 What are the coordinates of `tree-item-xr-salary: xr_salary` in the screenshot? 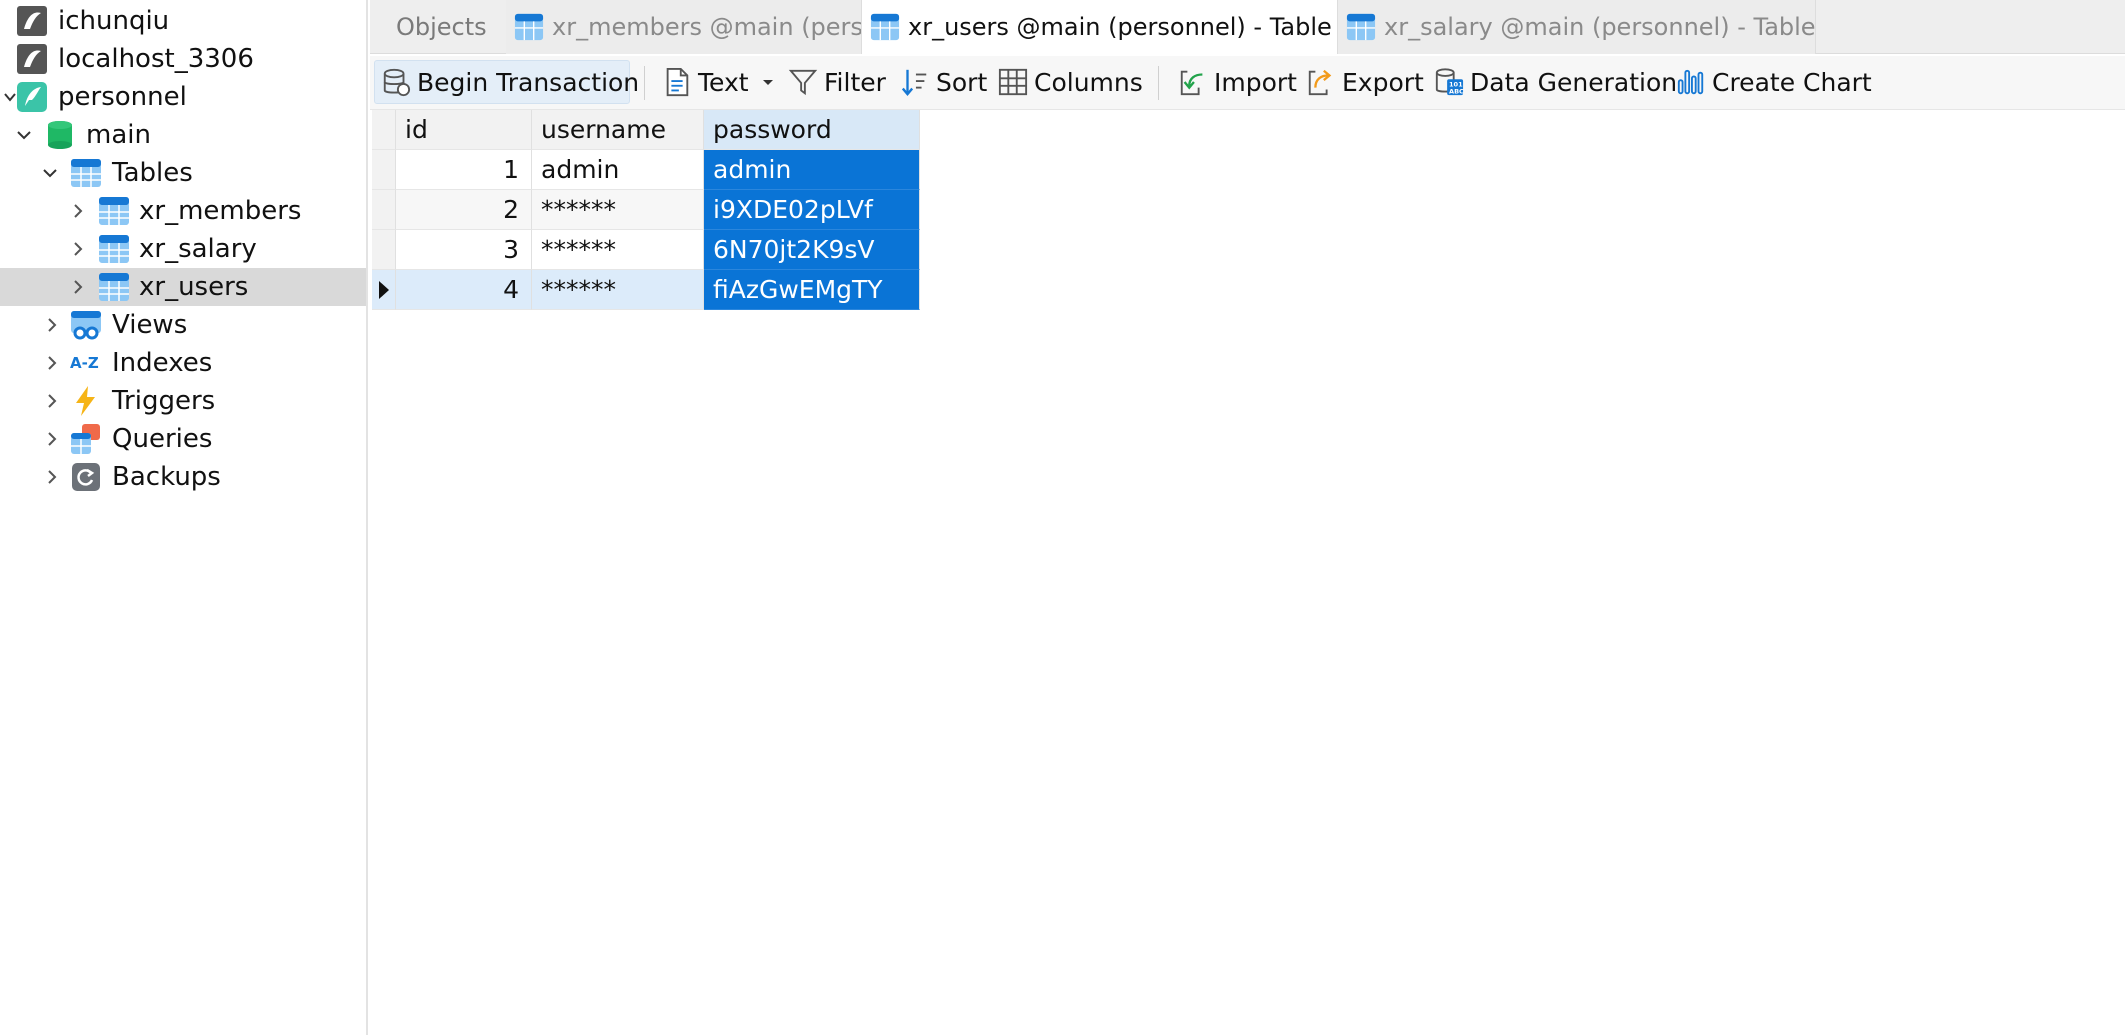 It's located at (183, 249).